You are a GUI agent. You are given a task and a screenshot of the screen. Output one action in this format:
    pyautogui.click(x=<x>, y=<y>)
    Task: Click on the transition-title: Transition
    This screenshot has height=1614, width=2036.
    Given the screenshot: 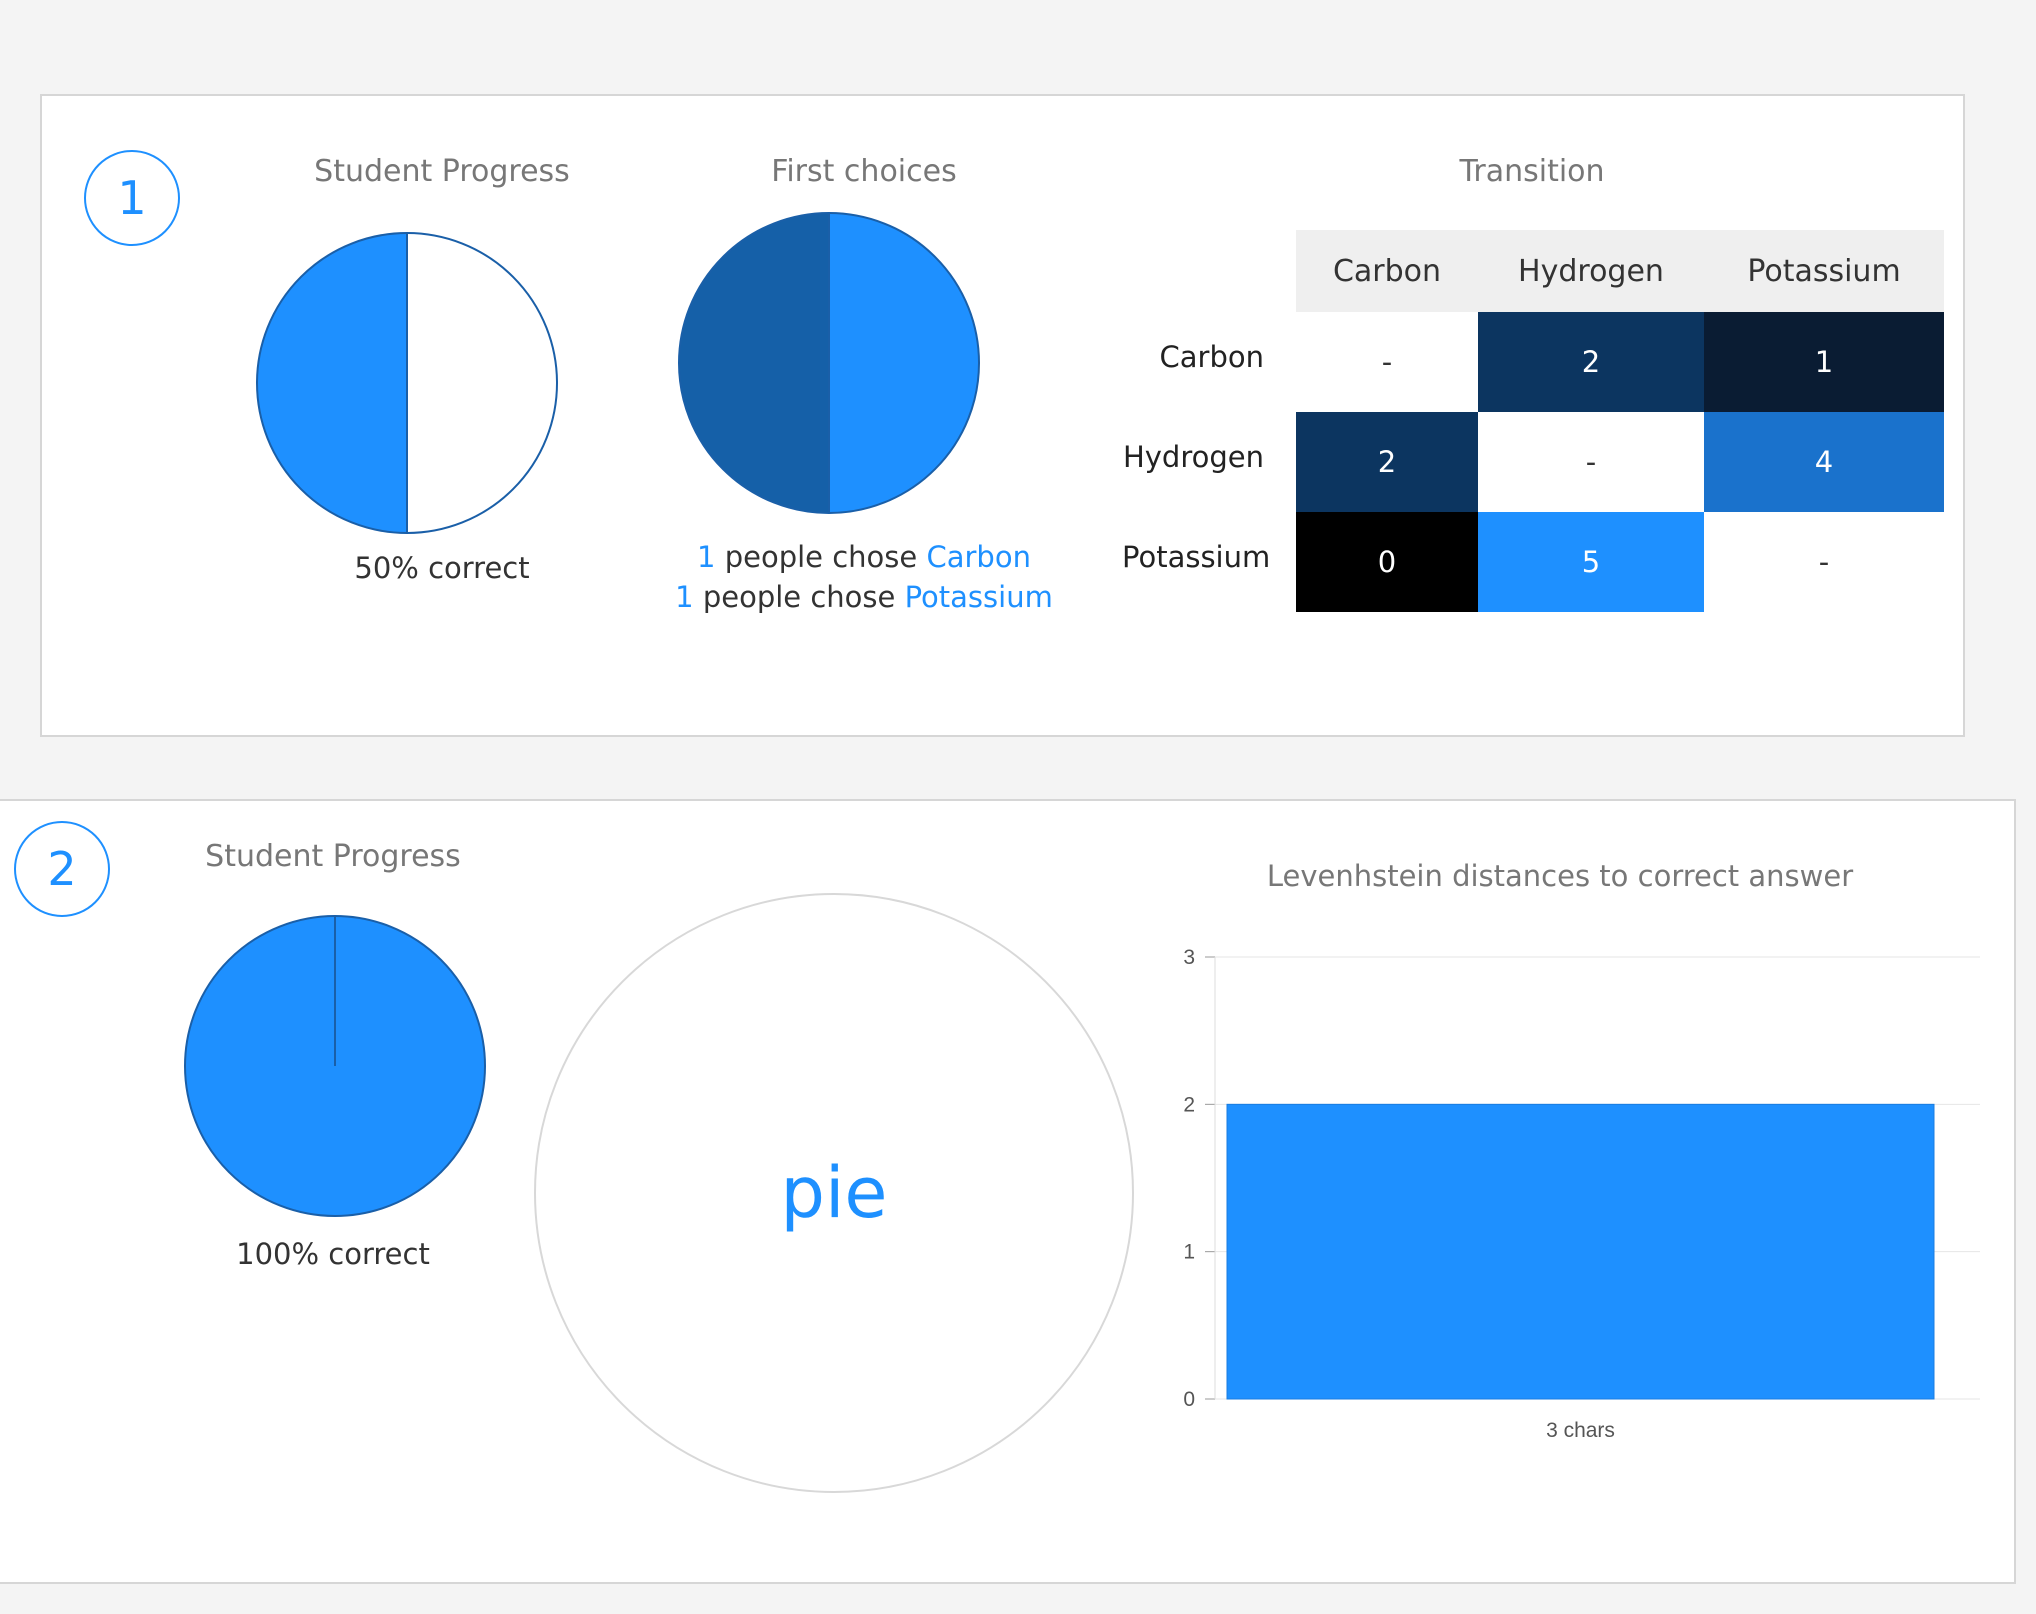 What is the action you would take?
    pyautogui.click(x=1532, y=171)
    